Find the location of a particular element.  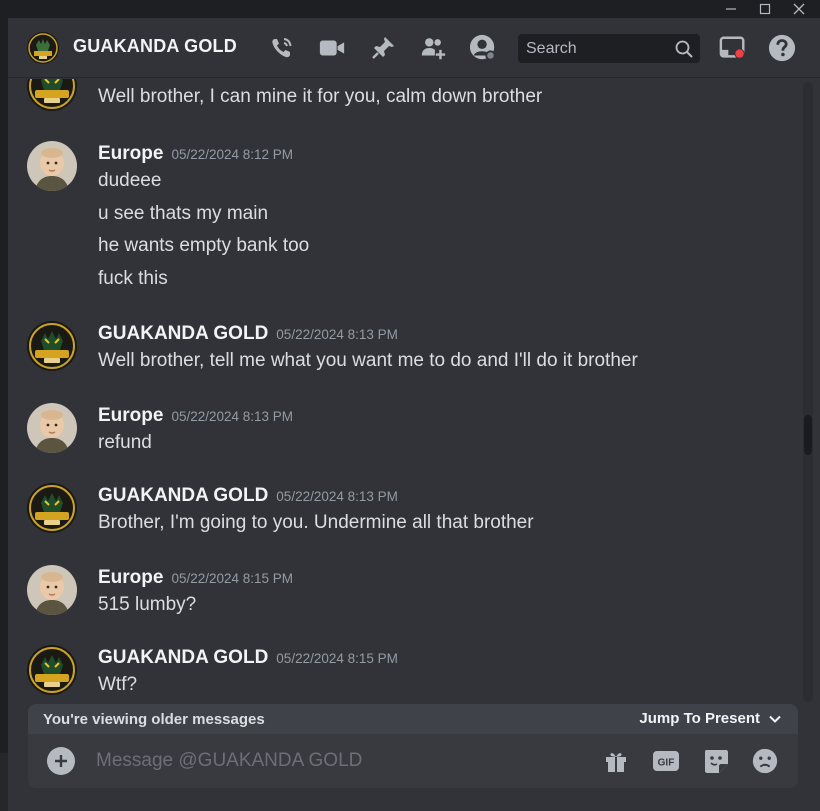

minimize-icon is located at coordinates (731, 9).